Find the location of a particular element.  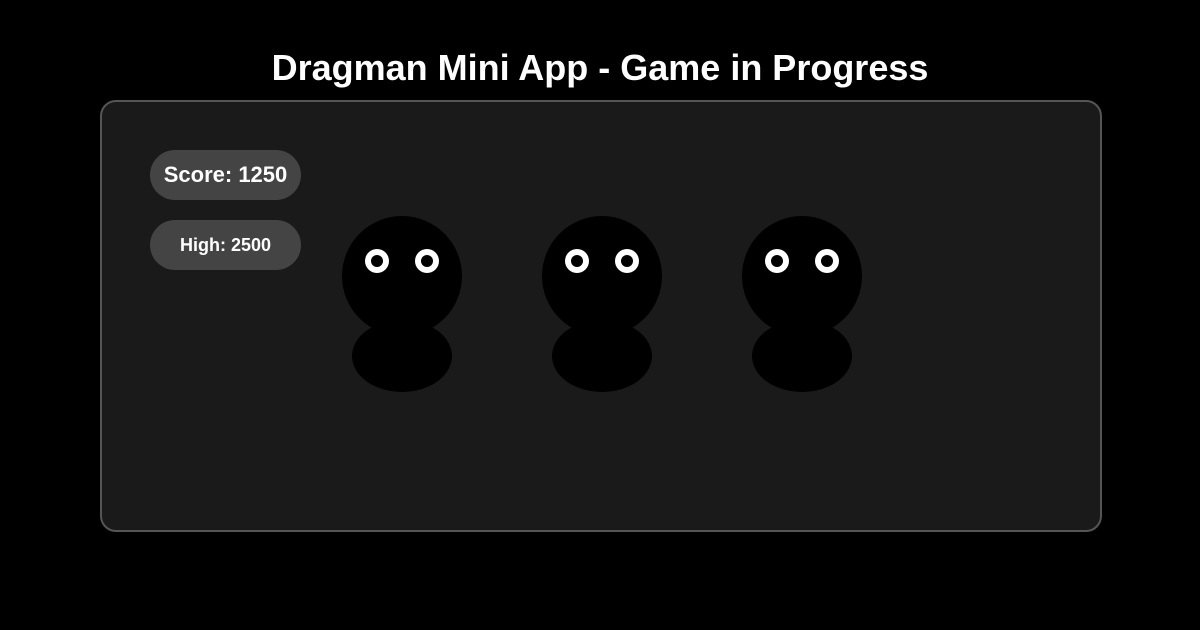

high-score-badge: High: 2500 is located at coordinates (225, 245).